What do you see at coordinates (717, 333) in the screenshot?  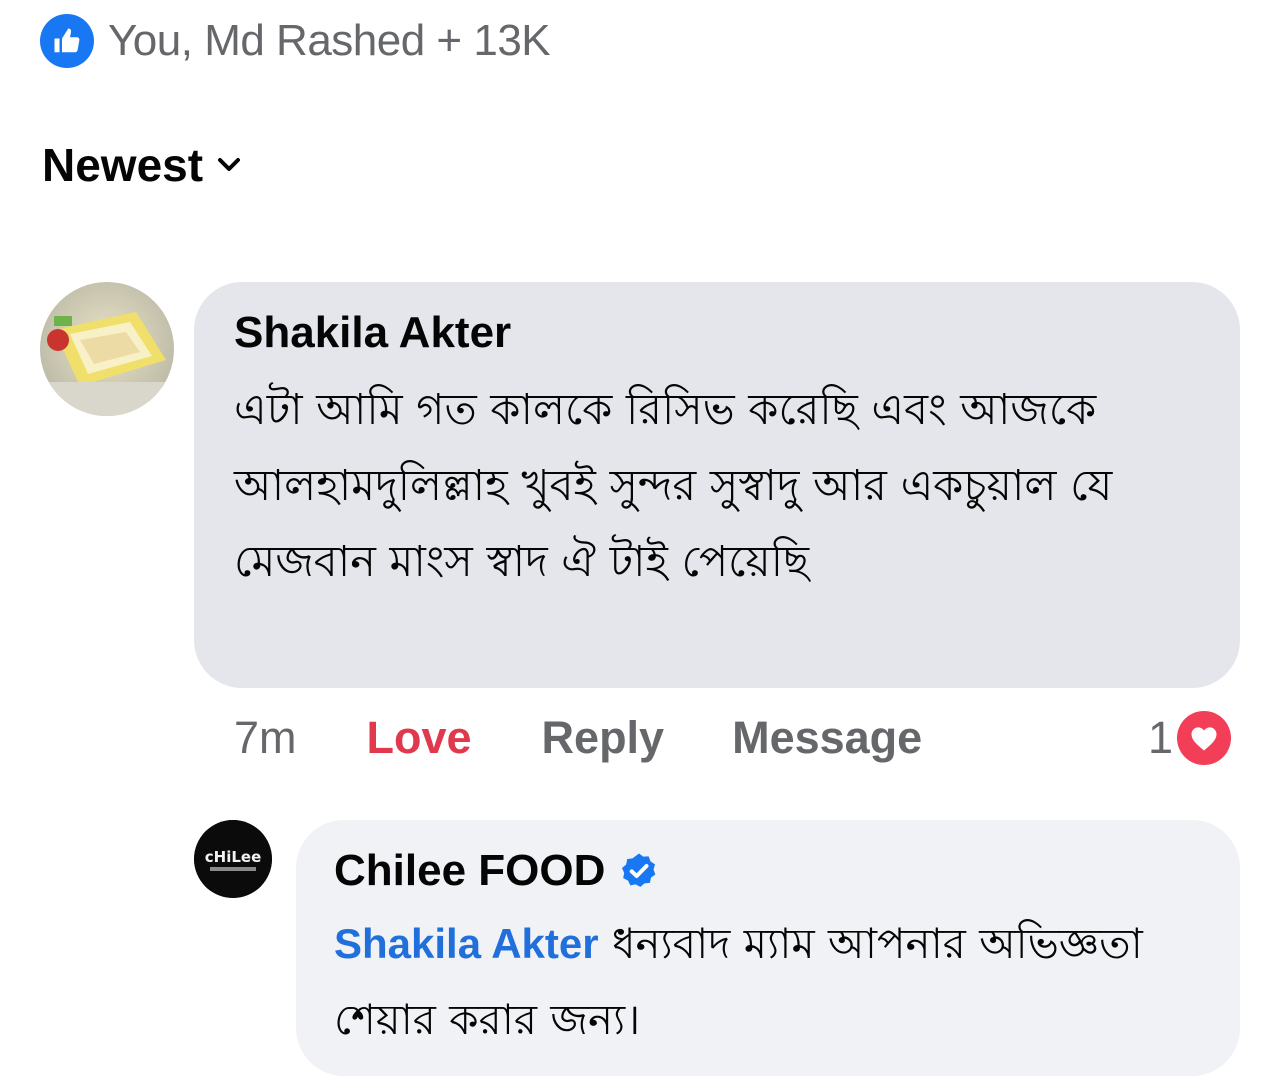 I see `comment-author: Shakila Akter` at bounding box center [717, 333].